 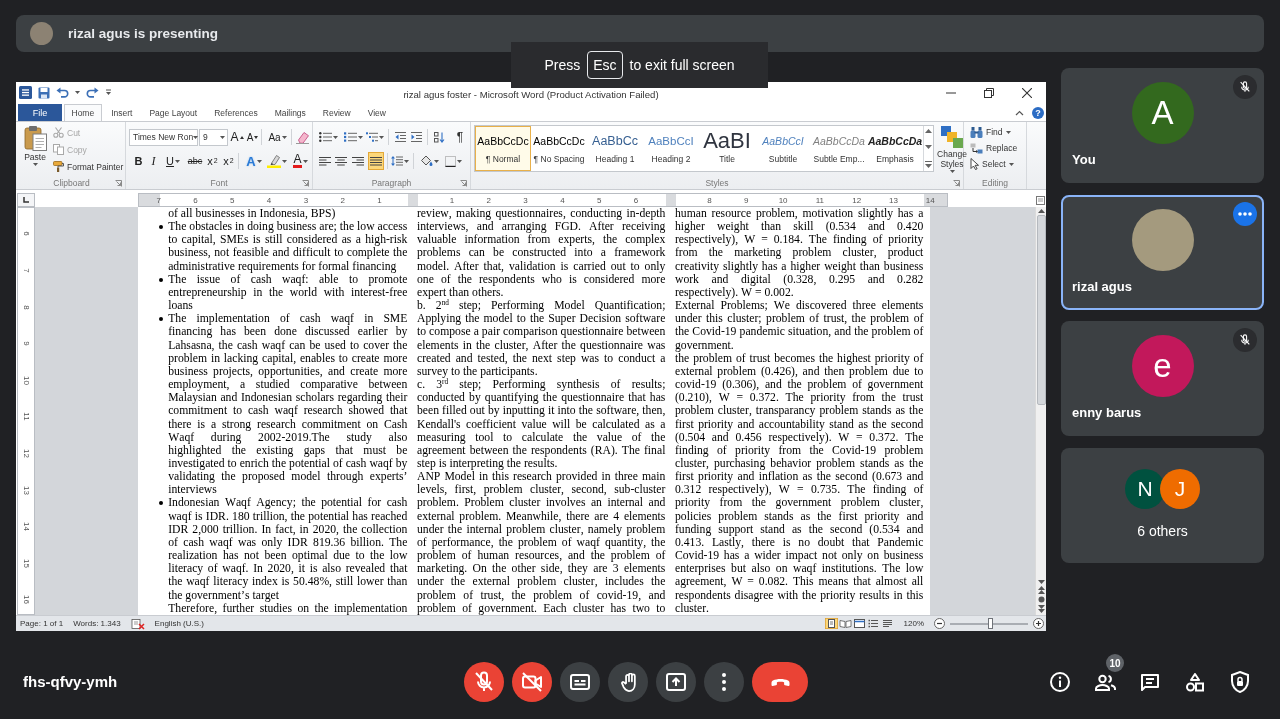 What do you see at coordinates (92, 92) in the screenshot?
I see `redo-icon` at bounding box center [92, 92].